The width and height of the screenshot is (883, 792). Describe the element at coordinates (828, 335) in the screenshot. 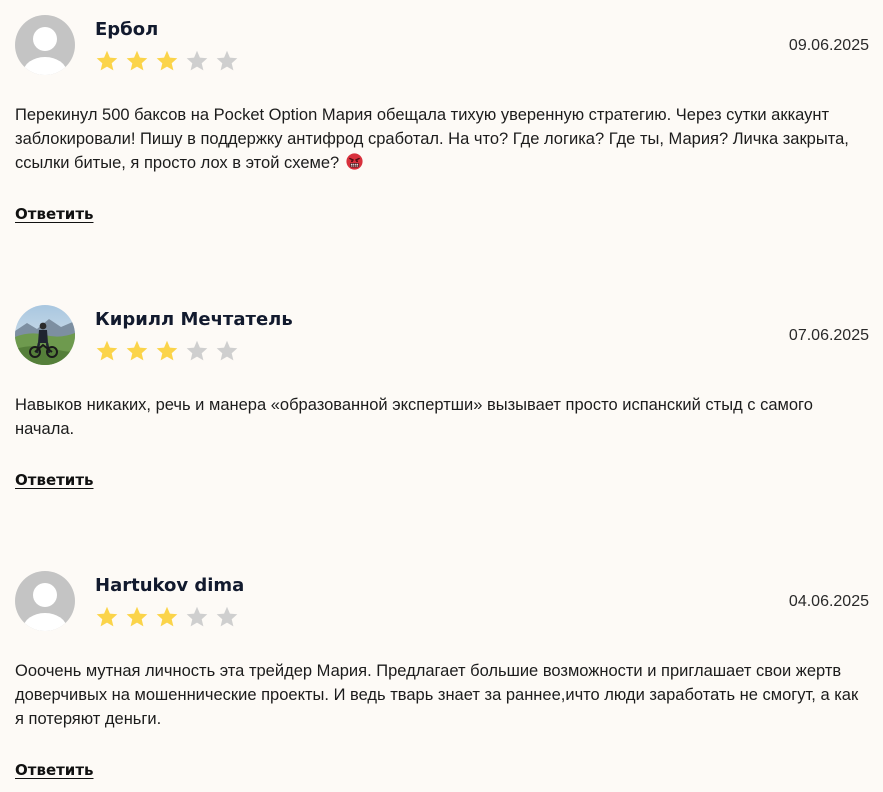

I see `review-date: 07.06.2025` at that location.